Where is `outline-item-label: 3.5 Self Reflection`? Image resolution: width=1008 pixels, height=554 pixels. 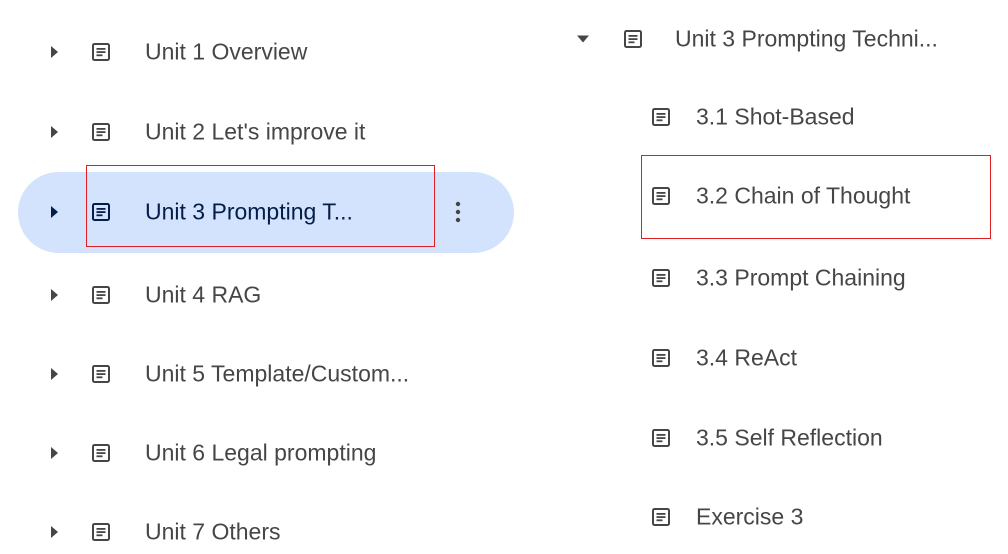
outline-item-label: 3.5 Self Reflection is located at coordinates (789, 437).